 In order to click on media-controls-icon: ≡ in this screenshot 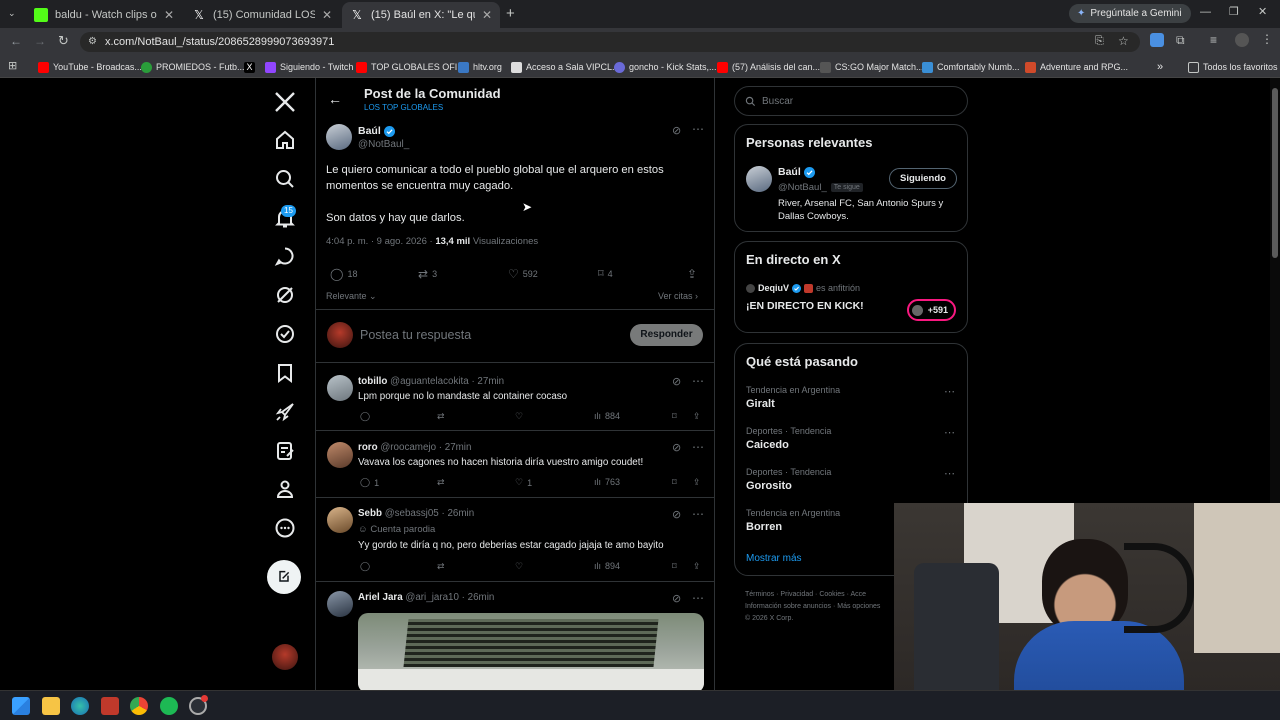, I will do `click(1213, 40)`.